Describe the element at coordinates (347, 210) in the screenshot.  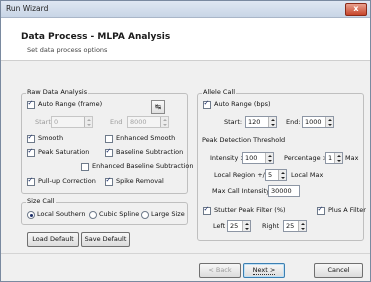
I see `plus-a-filter-label: Plus A Filter` at that location.